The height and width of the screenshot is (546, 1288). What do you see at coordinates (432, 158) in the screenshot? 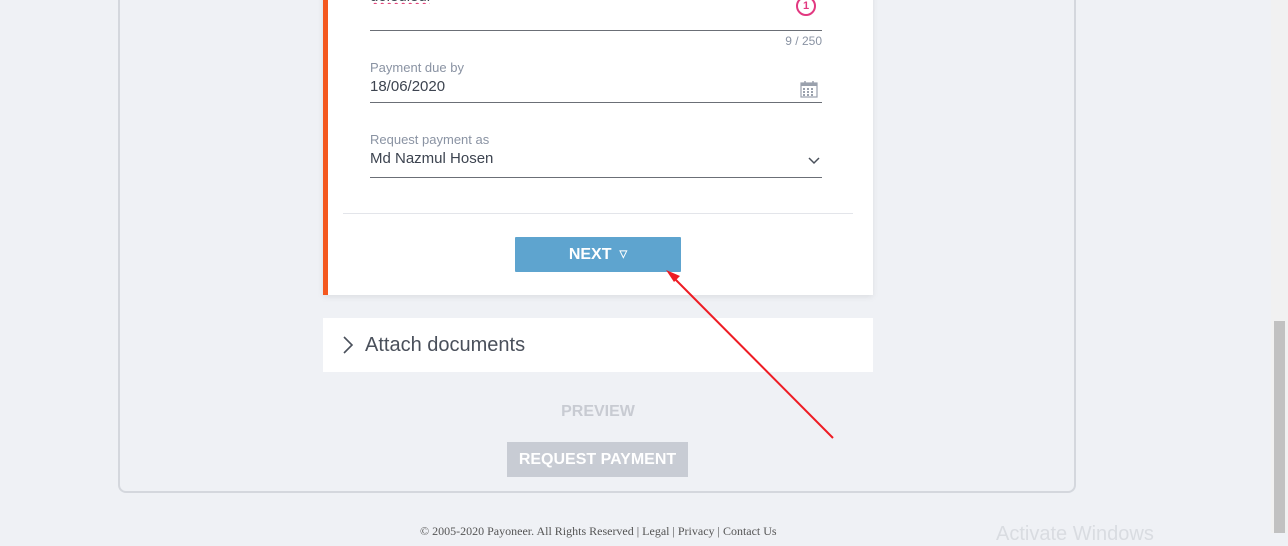
I see `request-as-value: Md Nazmul Hosen` at bounding box center [432, 158].